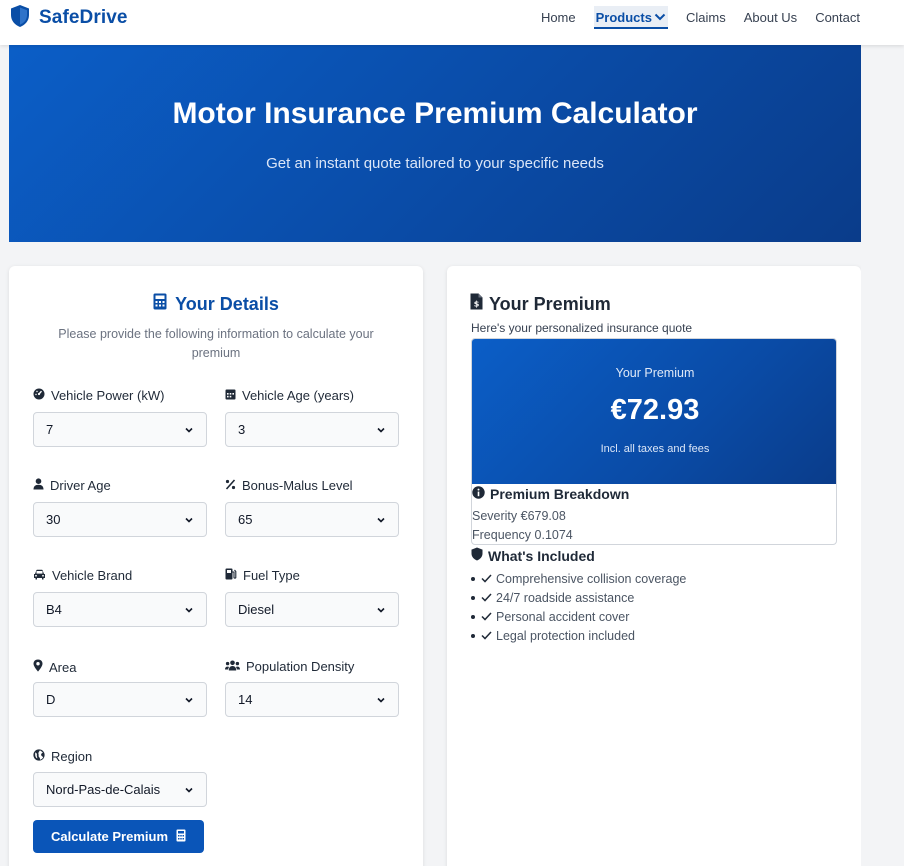 Image resolution: width=904 pixels, height=866 pixels. I want to click on info-circle-icon, so click(478, 494).